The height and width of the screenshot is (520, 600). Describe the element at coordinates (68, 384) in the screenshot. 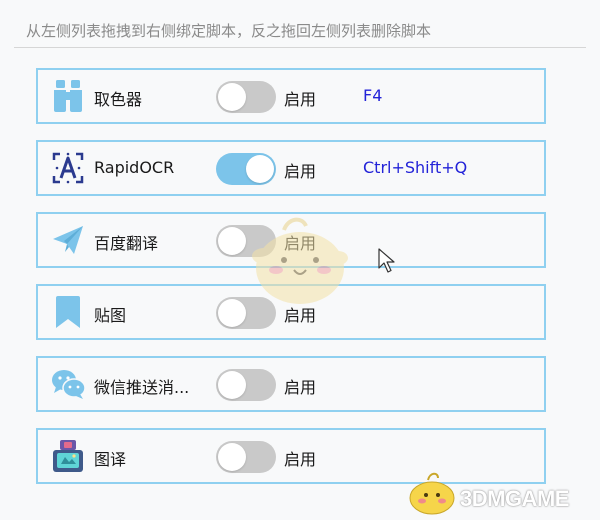

I see `wechat-icon` at that location.